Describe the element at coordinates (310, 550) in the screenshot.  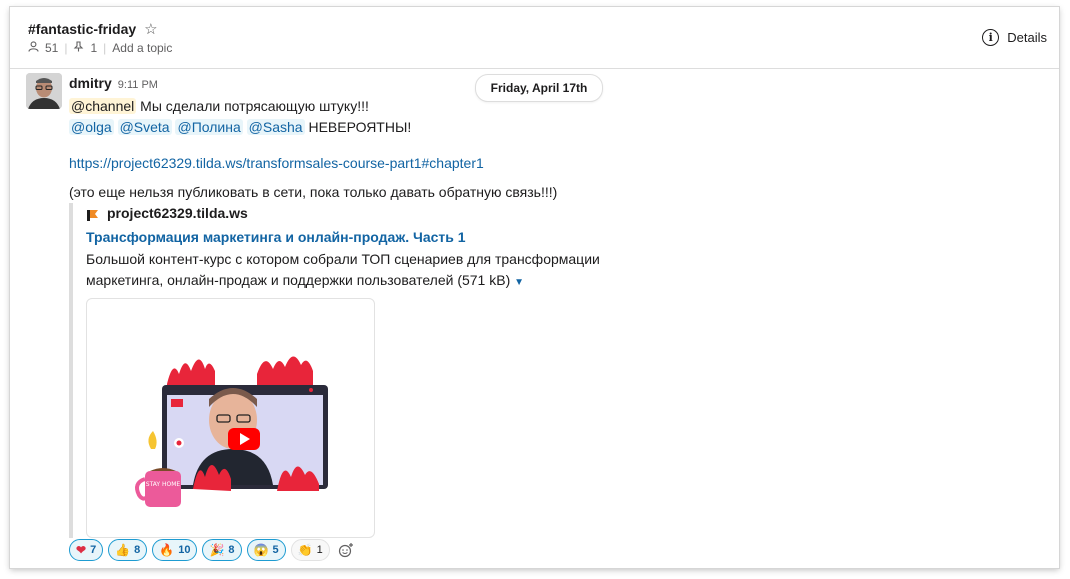
I see `reaction-clap: 👏 1` at that location.